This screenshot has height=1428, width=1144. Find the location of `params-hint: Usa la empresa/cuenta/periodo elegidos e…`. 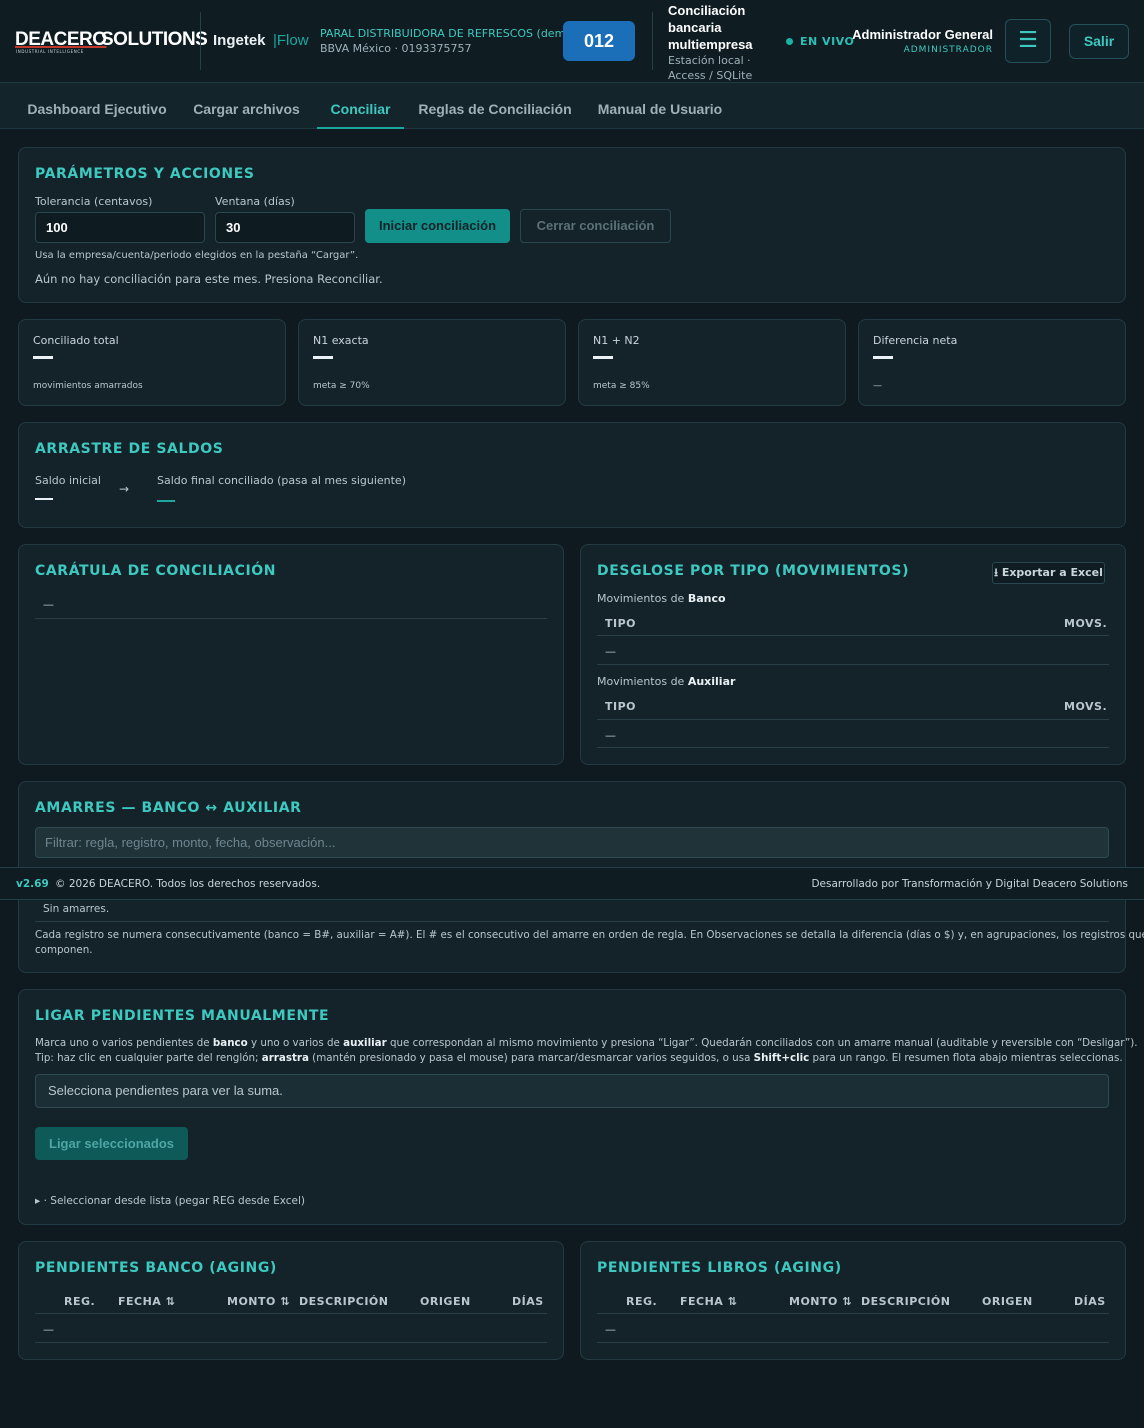

params-hint: Usa la empresa/cuenta/periodo elegidos e… is located at coordinates (197, 255).